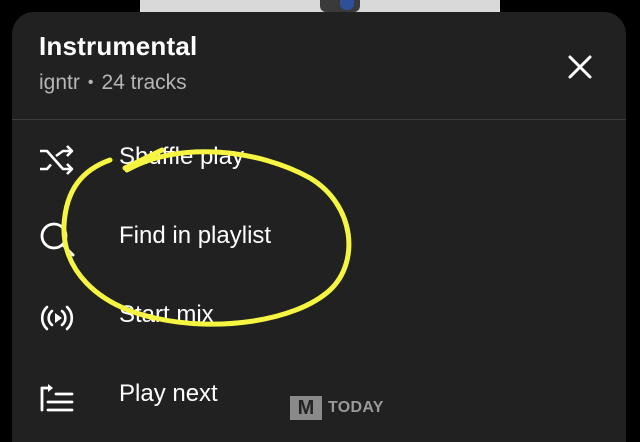 The image size is (640, 442). I want to click on watermark-text: TODAY, so click(356, 407).